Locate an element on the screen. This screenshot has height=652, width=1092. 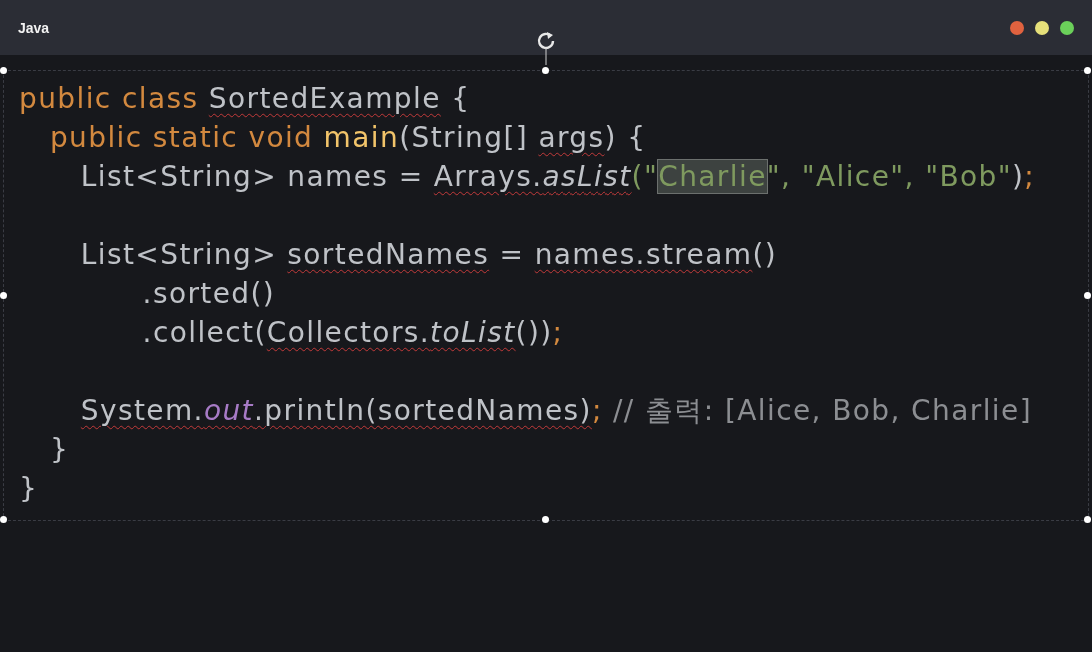
code-line: List<String> sortedNames = names.stream() is located at coordinates (428, 255).